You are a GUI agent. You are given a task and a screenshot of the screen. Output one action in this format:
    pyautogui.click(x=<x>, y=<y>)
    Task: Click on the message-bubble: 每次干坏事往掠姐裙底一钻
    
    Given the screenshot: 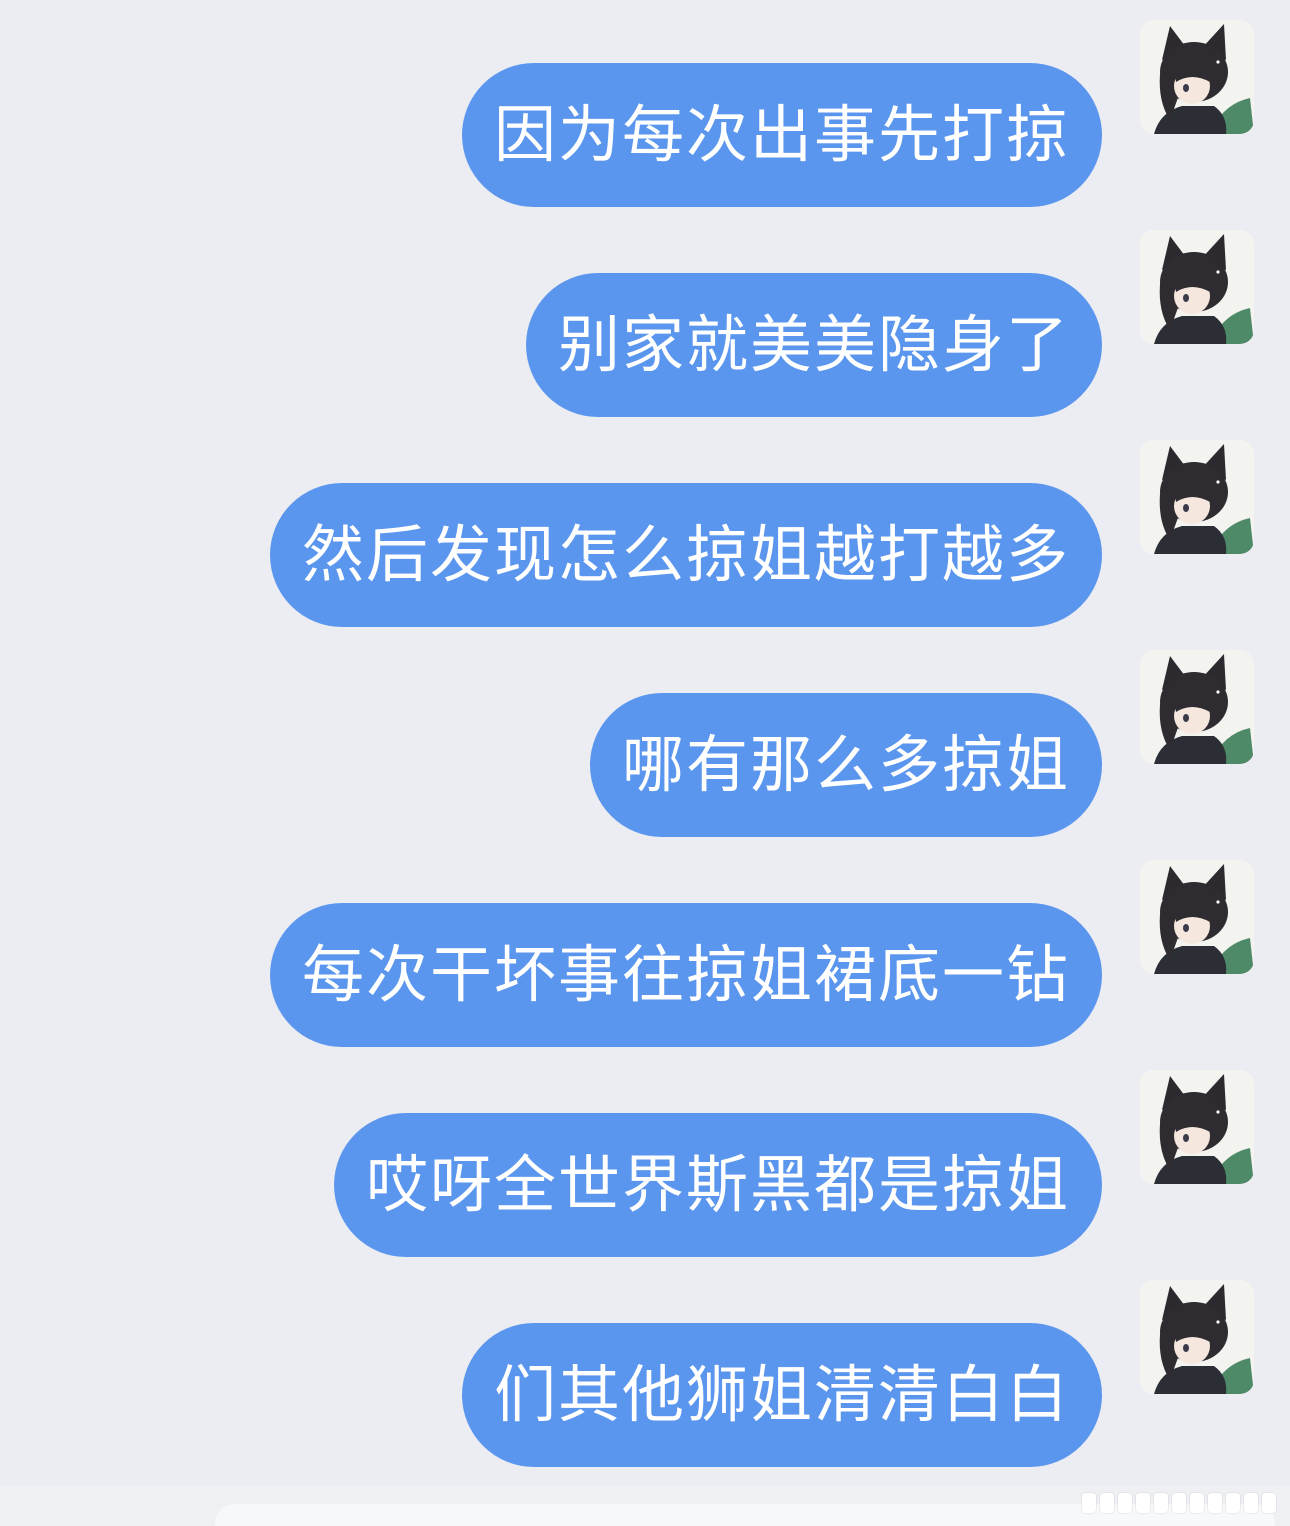 What is the action you would take?
    pyautogui.click(x=685, y=975)
    